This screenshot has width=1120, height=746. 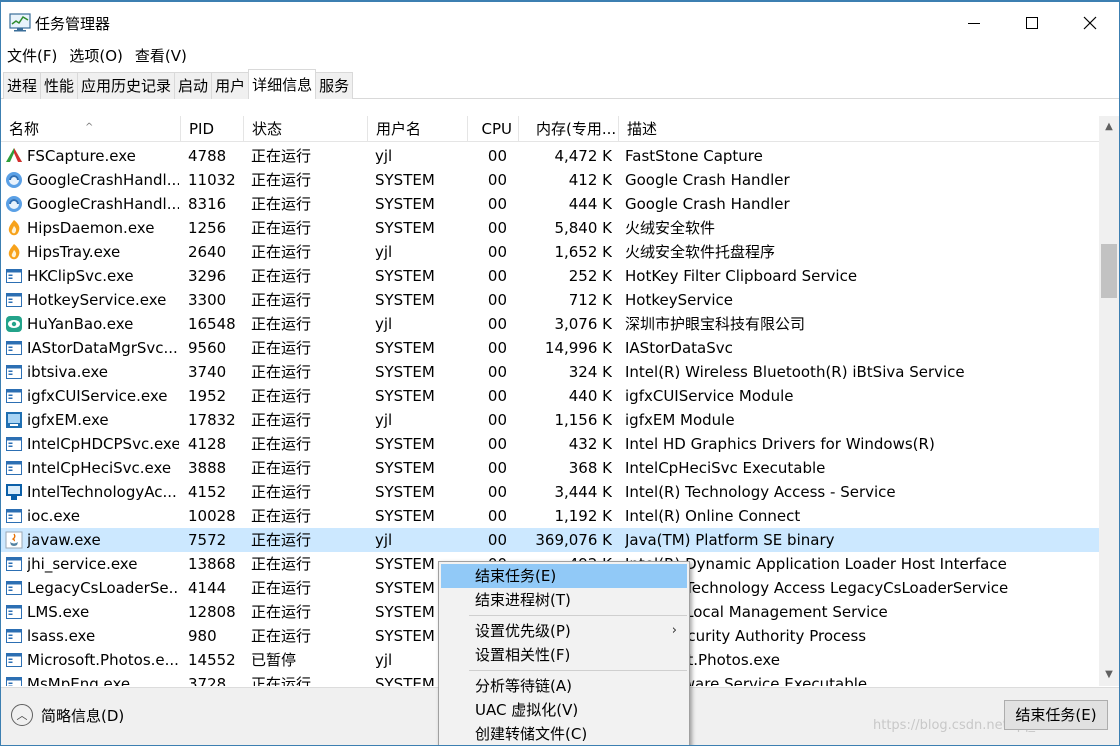 I want to click on vertical-scrollbar: ▲ ▼, so click(x=1109, y=401).